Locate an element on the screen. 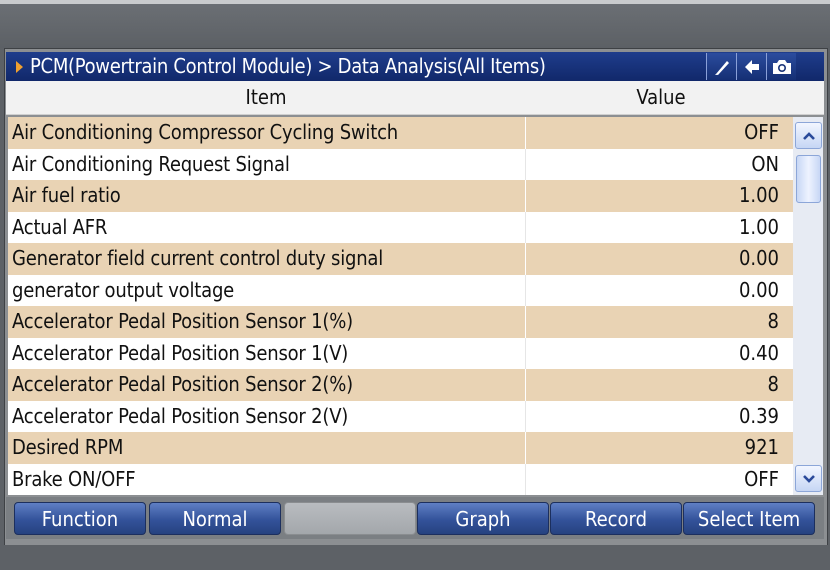 This screenshot has height=570, width=830. scroll-up-button is located at coordinates (808, 135).